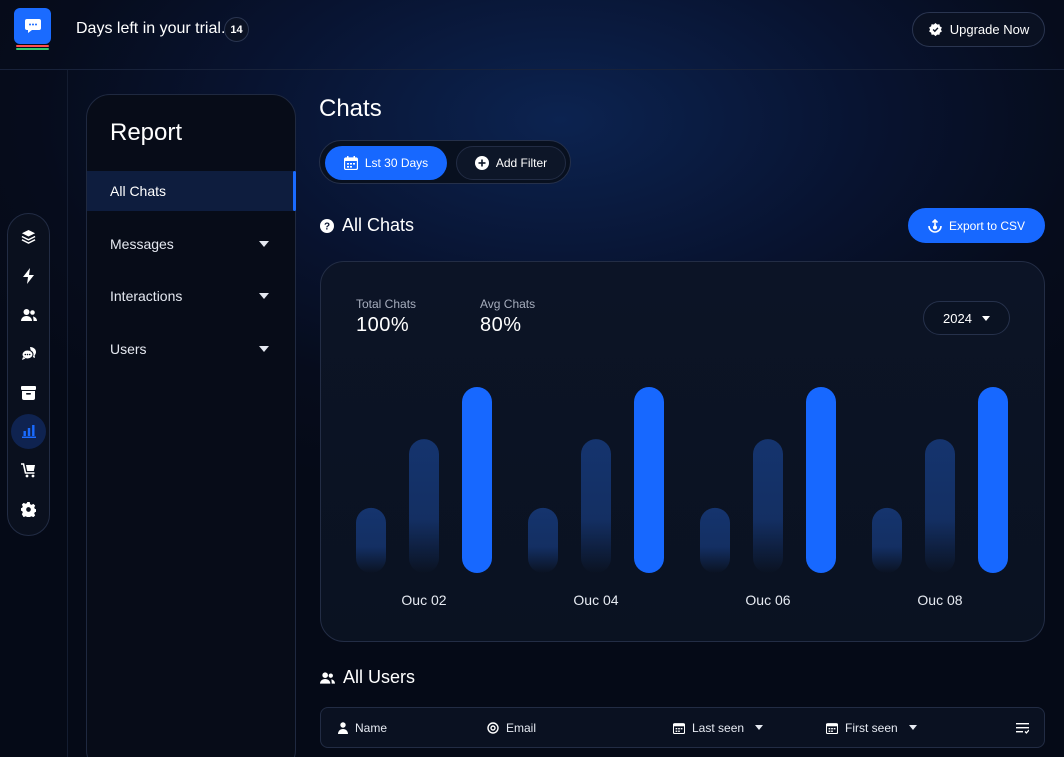 Image resolution: width=1064 pixels, height=757 pixels. Describe the element at coordinates (595, 600) in the screenshot. I see `x-tick-label: Ouc 04` at that location.